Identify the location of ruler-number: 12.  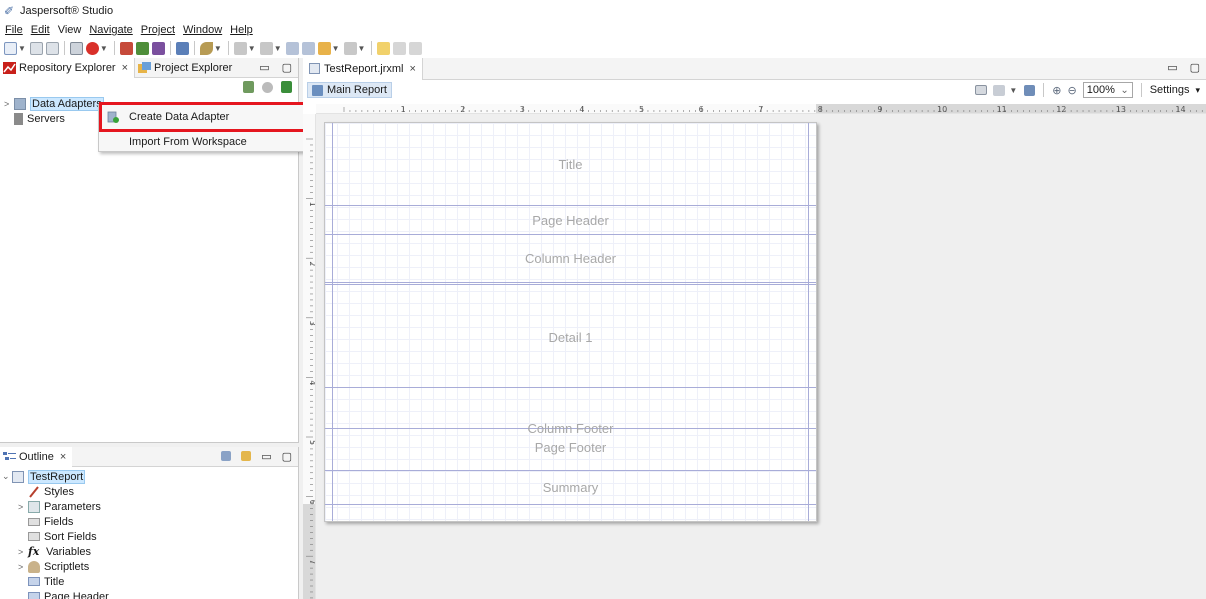
(1061, 109).